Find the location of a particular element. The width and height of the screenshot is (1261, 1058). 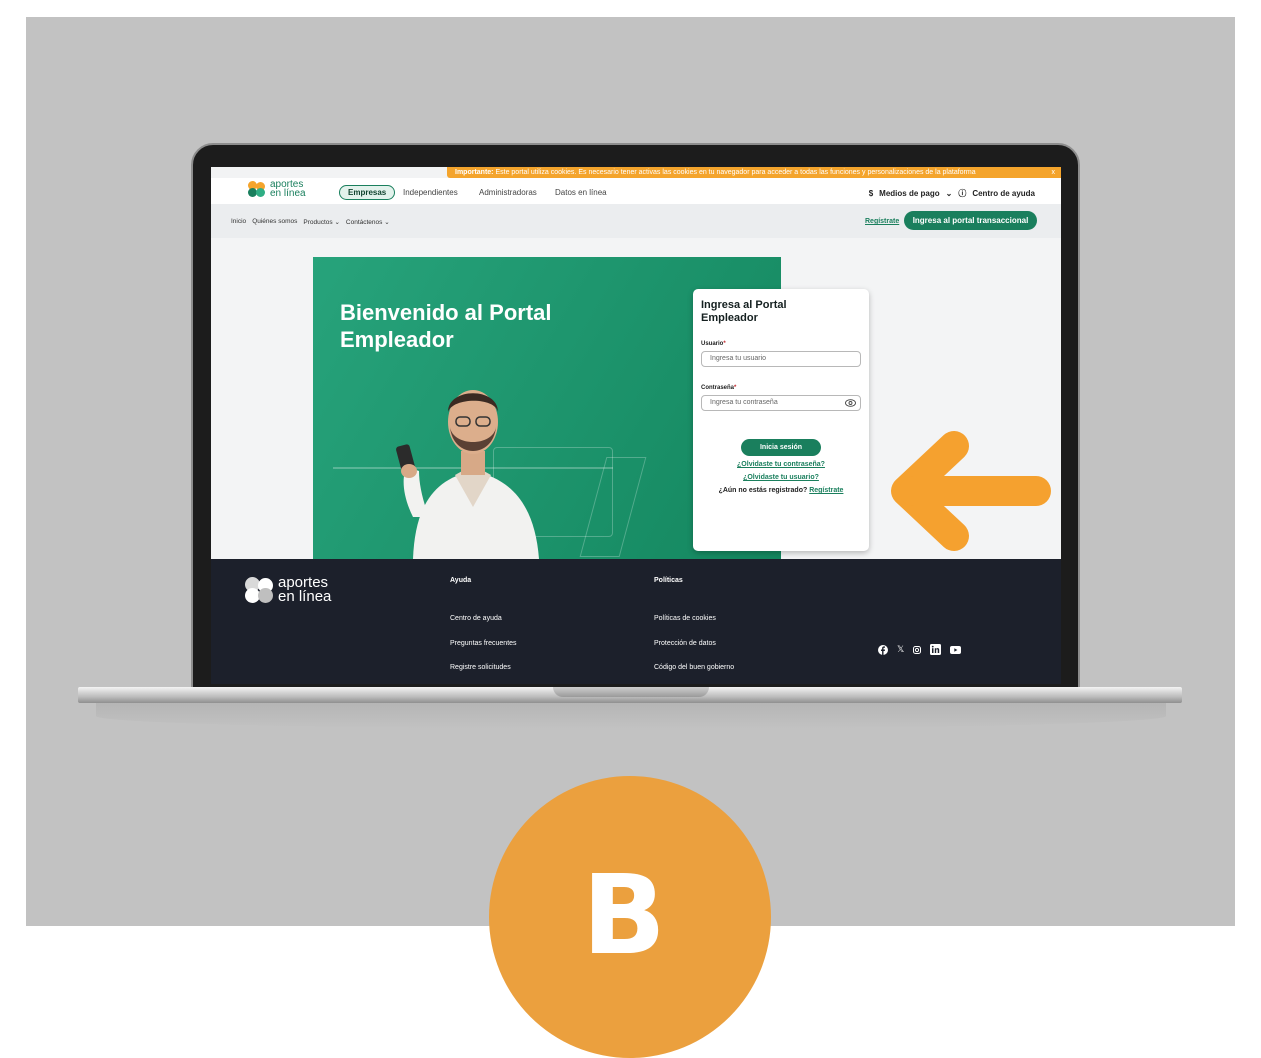

brand-logo: aportes en línea is located at coordinates (277, 189).